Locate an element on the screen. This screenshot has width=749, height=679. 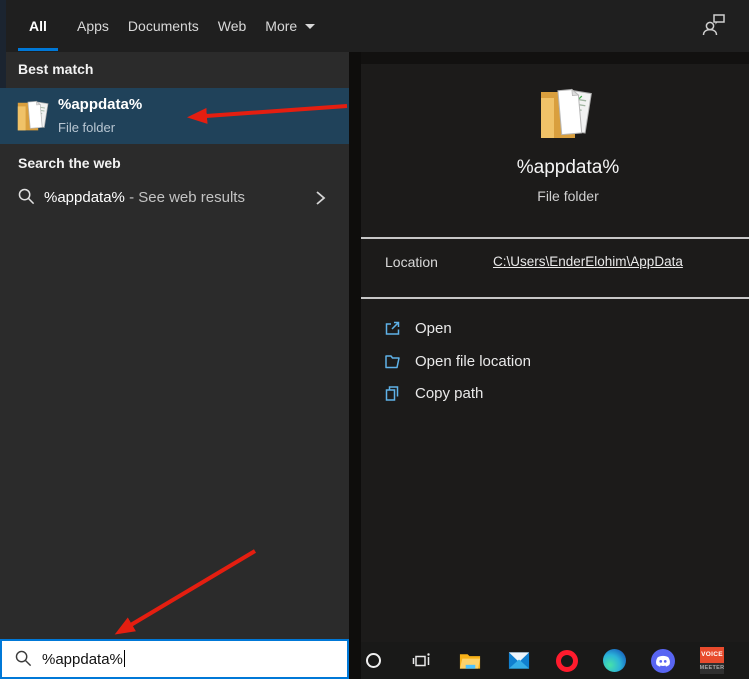
edge-button is located at coordinates (614, 661).